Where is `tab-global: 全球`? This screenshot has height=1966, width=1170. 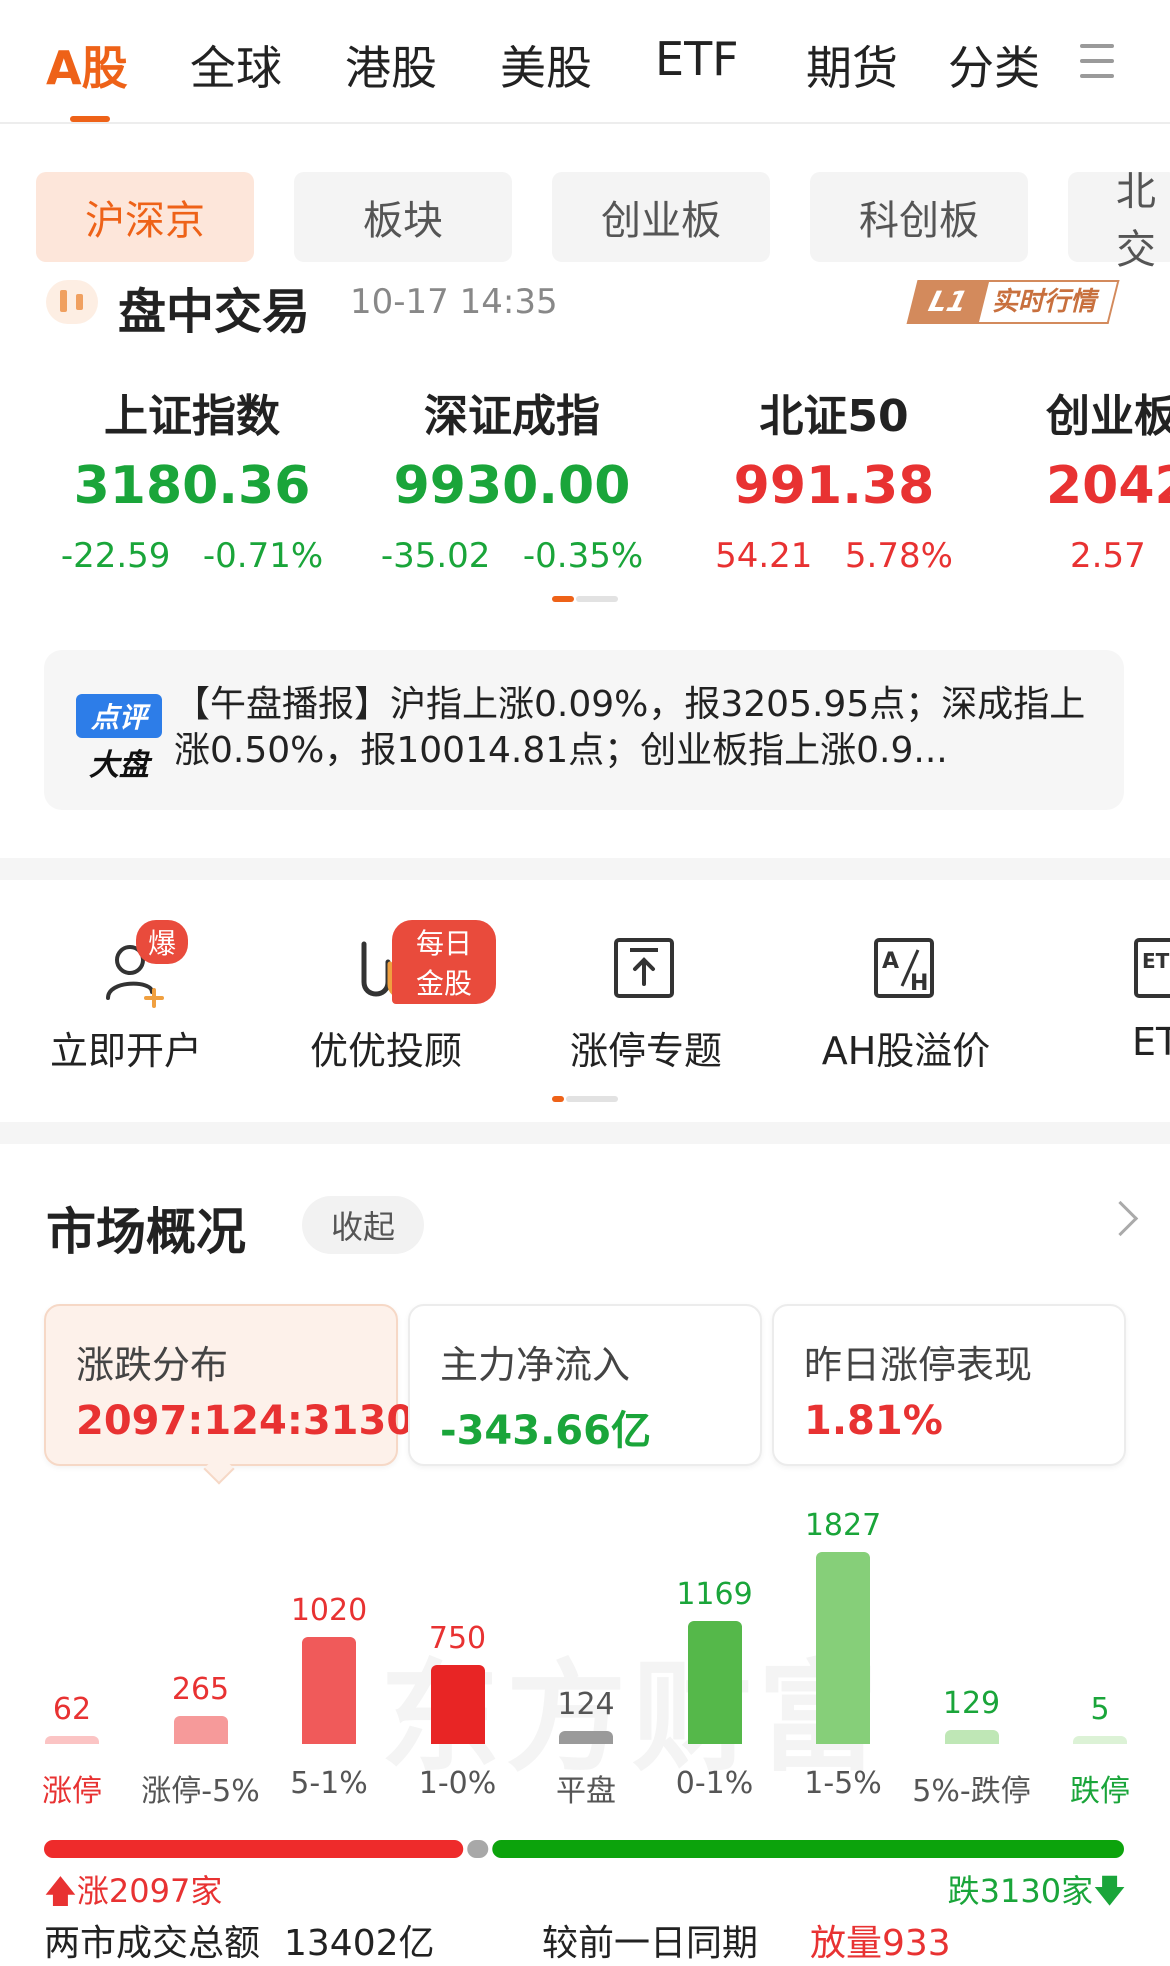 tab-global: 全球 is located at coordinates (236, 65).